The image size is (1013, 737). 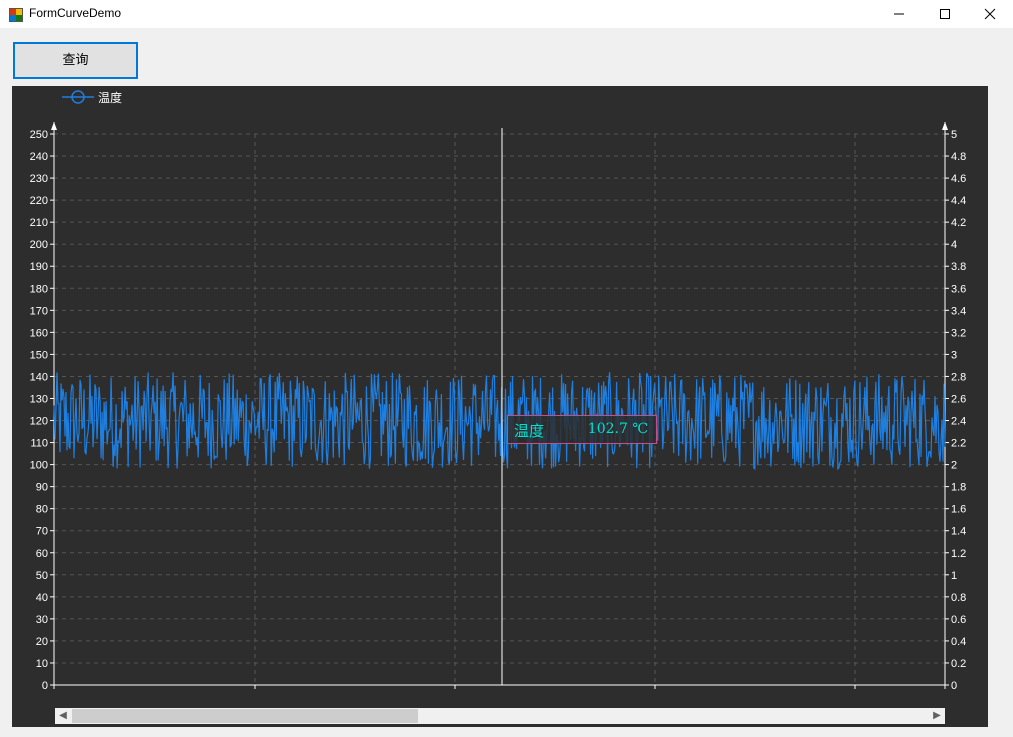 I want to click on tooltip-series-name: 温度, so click(x=529, y=431).